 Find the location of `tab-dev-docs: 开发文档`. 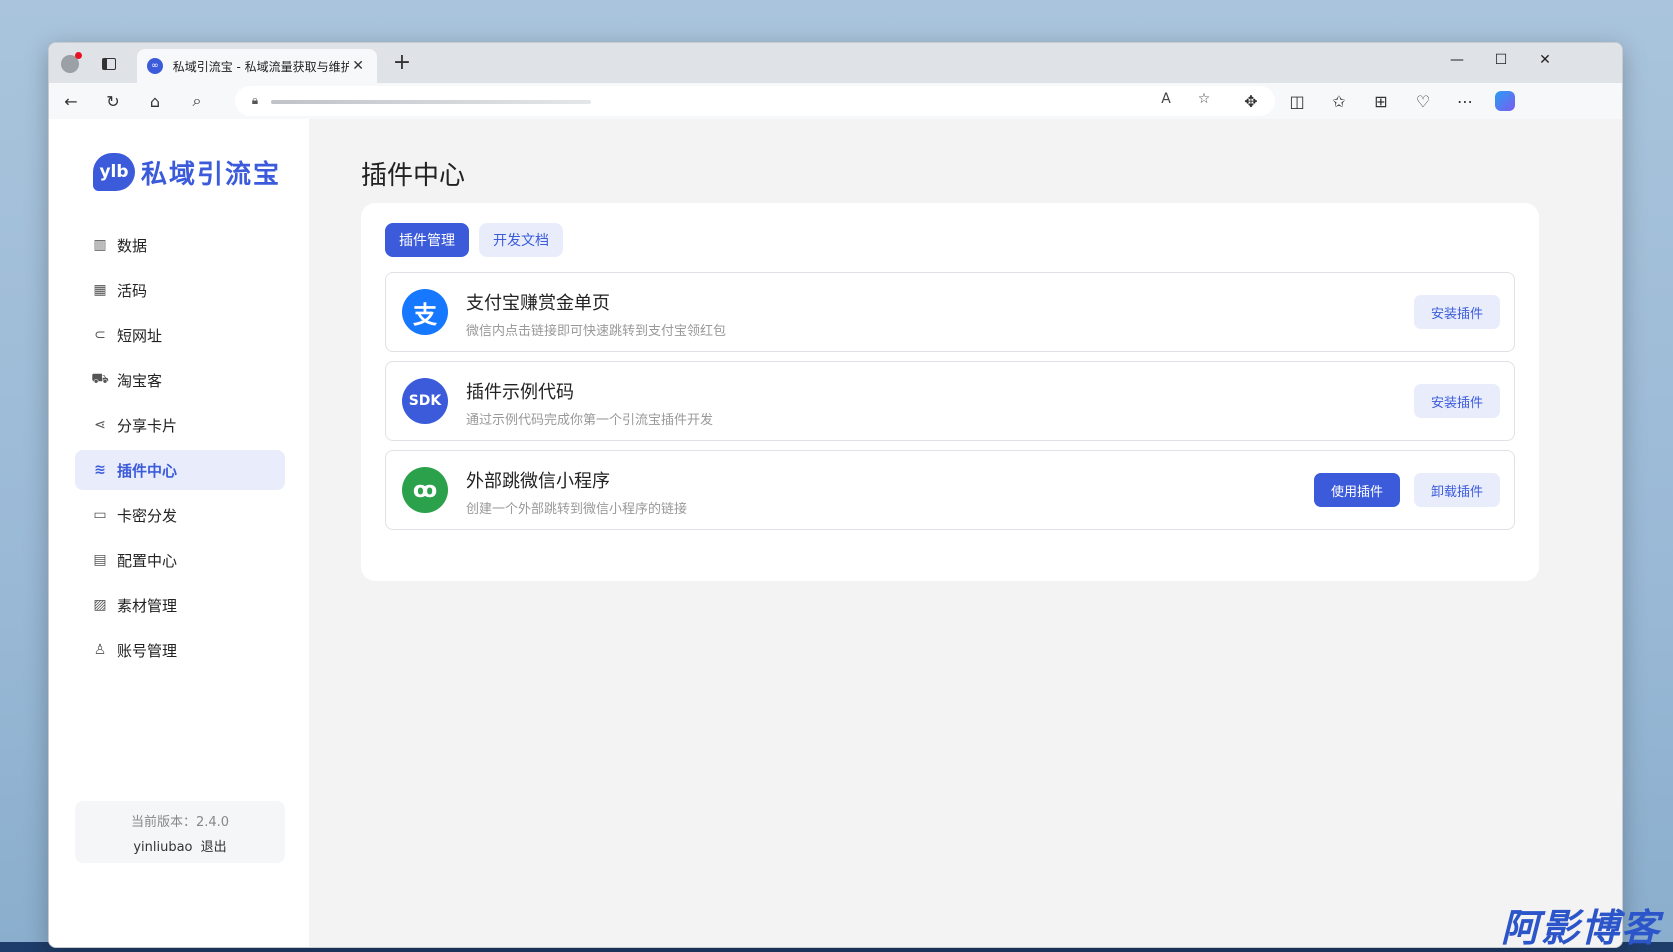

tab-dev-docs: 开发文档 is located at coordinates (521, 240).